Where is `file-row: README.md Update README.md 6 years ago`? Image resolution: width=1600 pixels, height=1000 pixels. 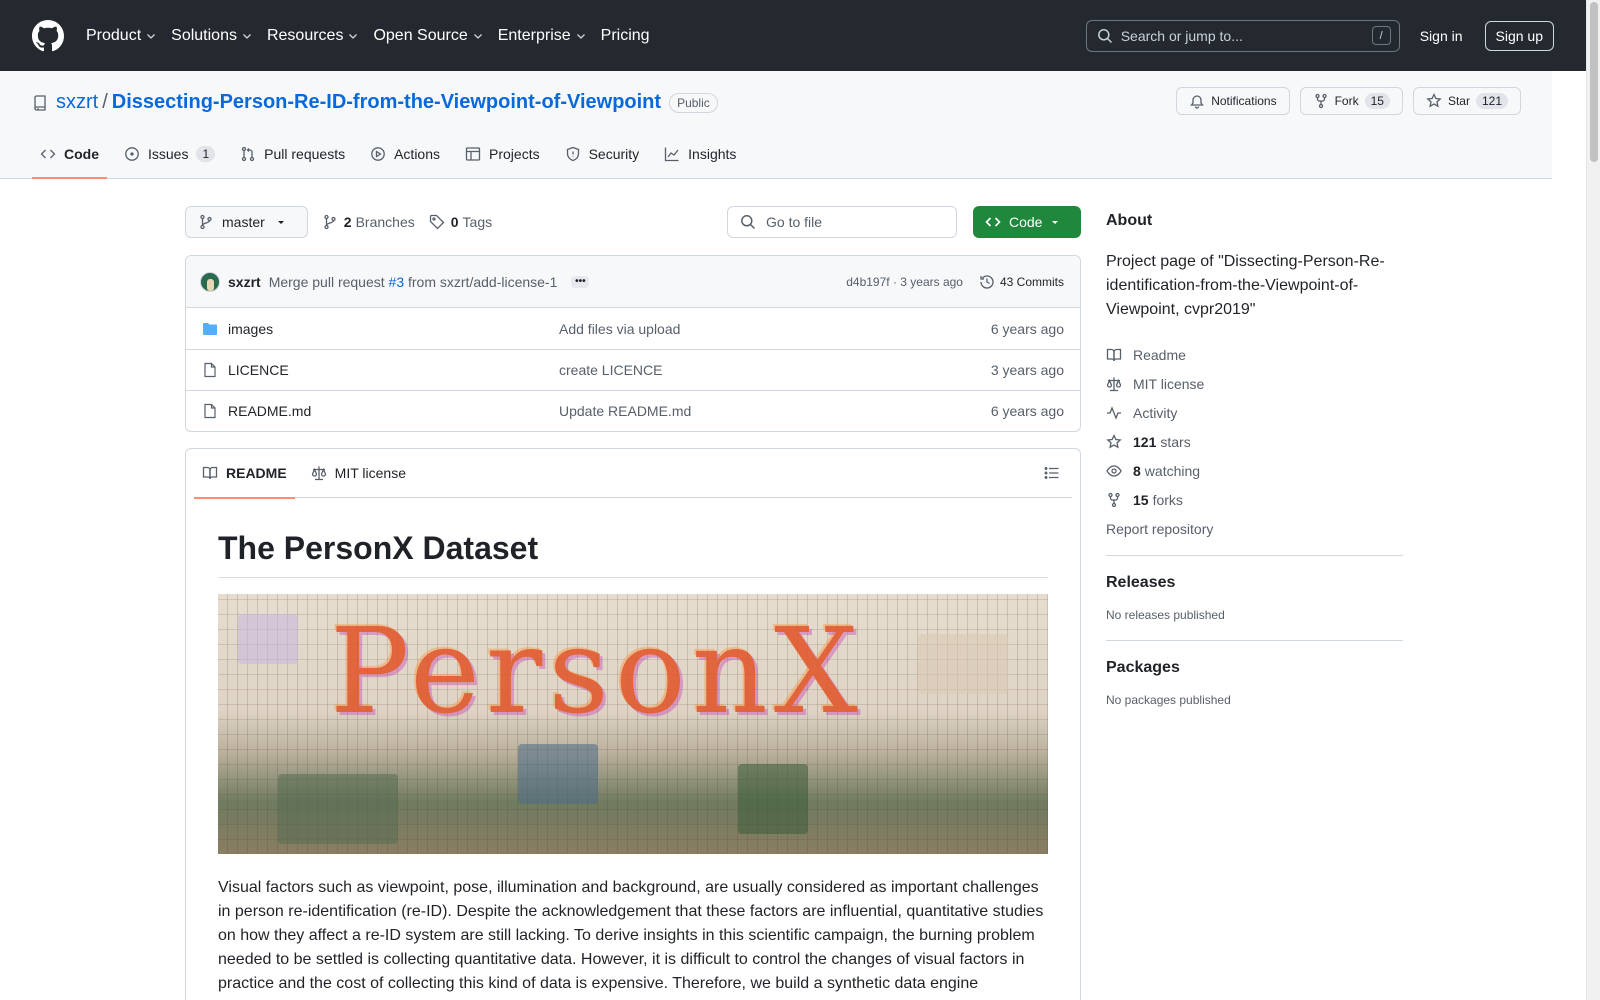
file-row: README.md Update README.md 6 years ago is located at coordinates (633, 410).